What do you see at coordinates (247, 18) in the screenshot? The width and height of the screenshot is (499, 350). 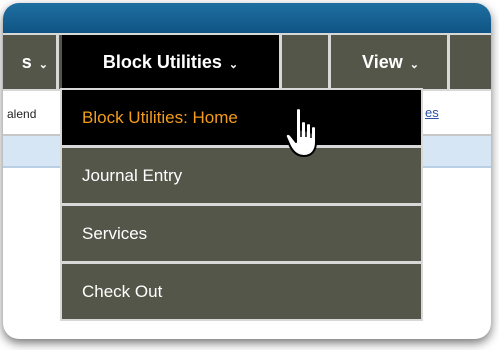 I see `top-header-bar` at bounding box center [247, 18].